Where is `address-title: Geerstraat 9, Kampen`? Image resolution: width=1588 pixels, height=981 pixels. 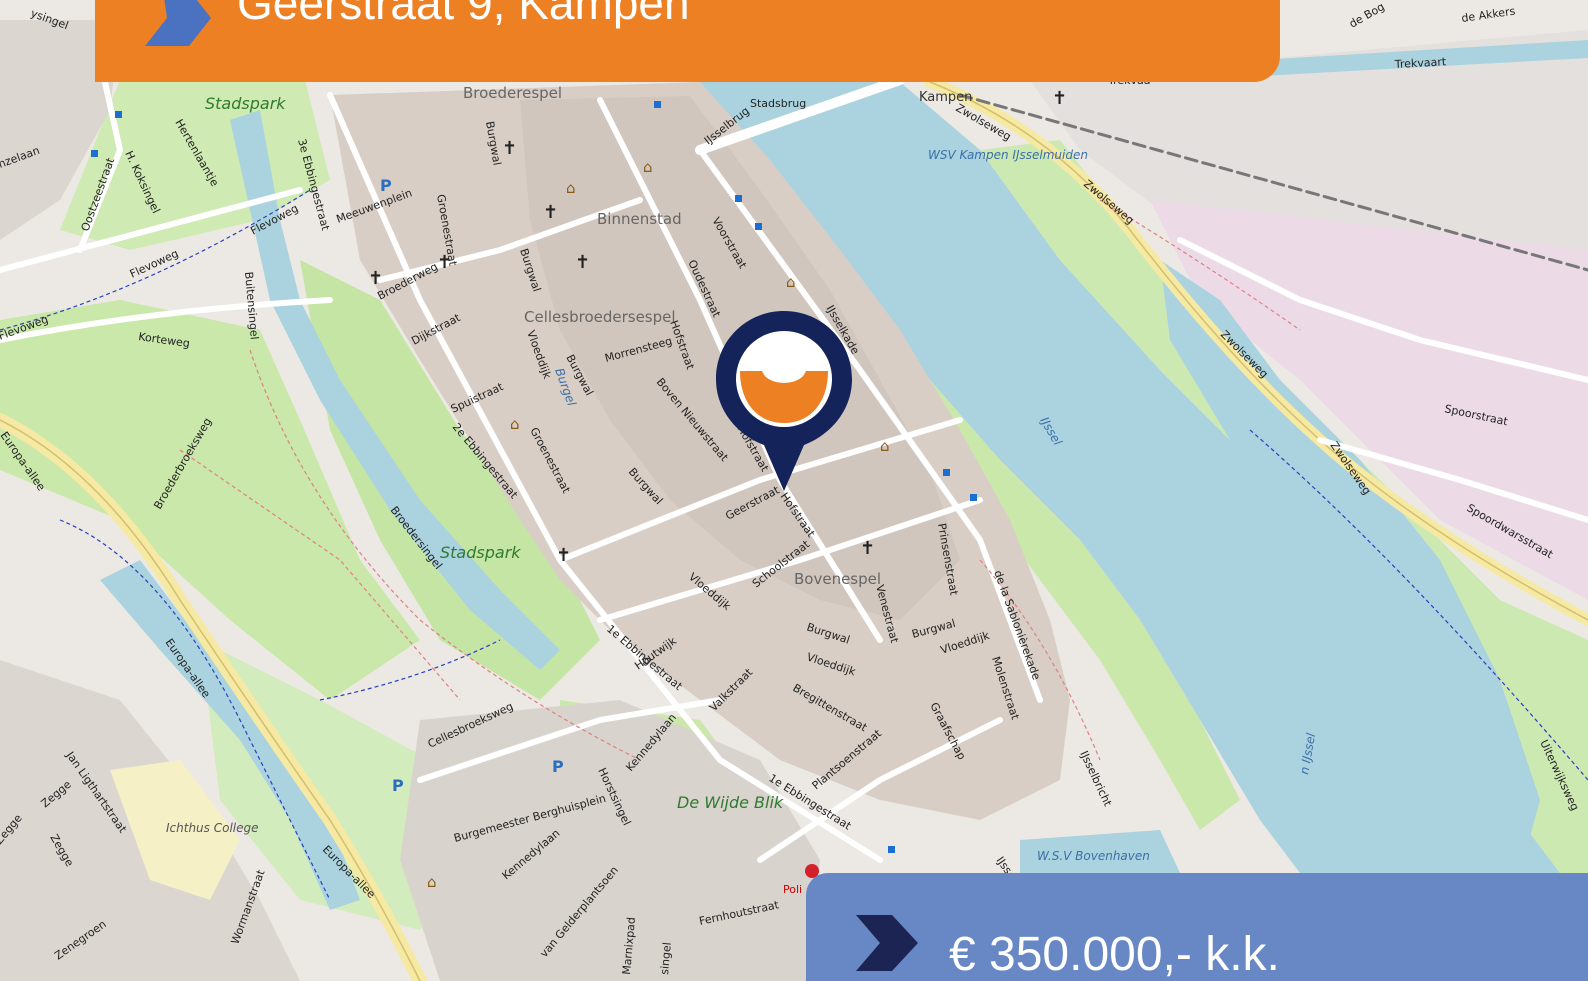
address-title: Geerstraat 9, Kampen is located at coordinates (463, 14).